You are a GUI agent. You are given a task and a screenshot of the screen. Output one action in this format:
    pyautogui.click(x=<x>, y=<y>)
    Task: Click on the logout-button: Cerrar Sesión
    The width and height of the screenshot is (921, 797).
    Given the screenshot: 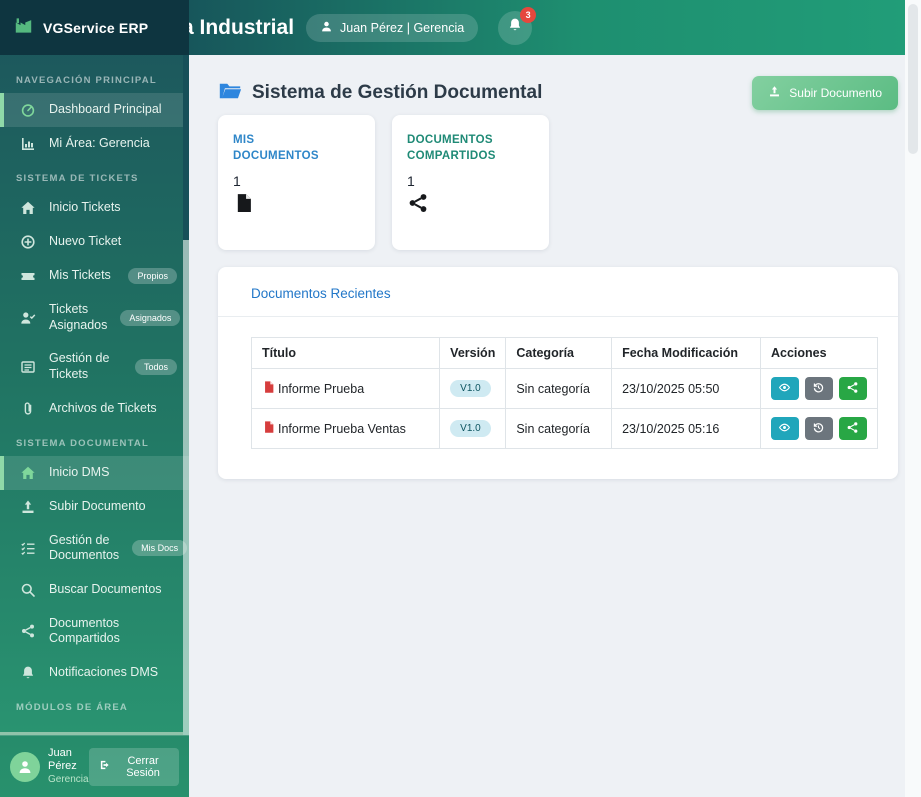 What is the action you would take?
    pyautogui.click(x=134, y=766)
    